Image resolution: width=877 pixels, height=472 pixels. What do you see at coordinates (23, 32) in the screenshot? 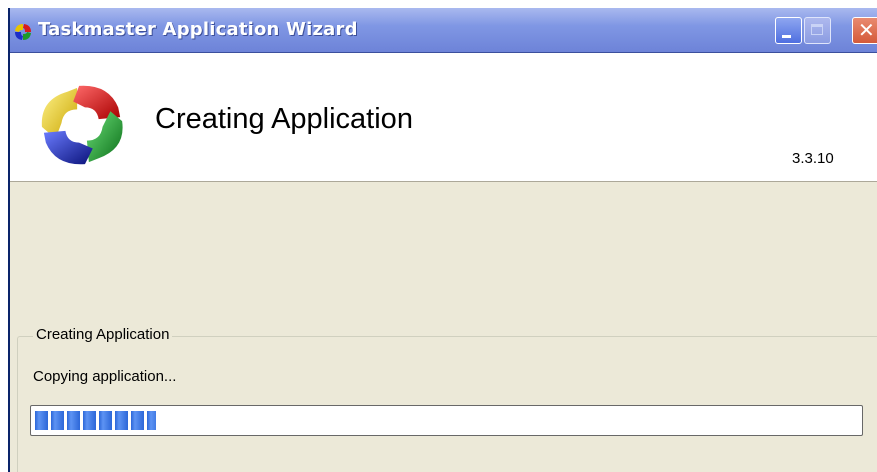
I see `app-icon` at bounding box center [23, 32].